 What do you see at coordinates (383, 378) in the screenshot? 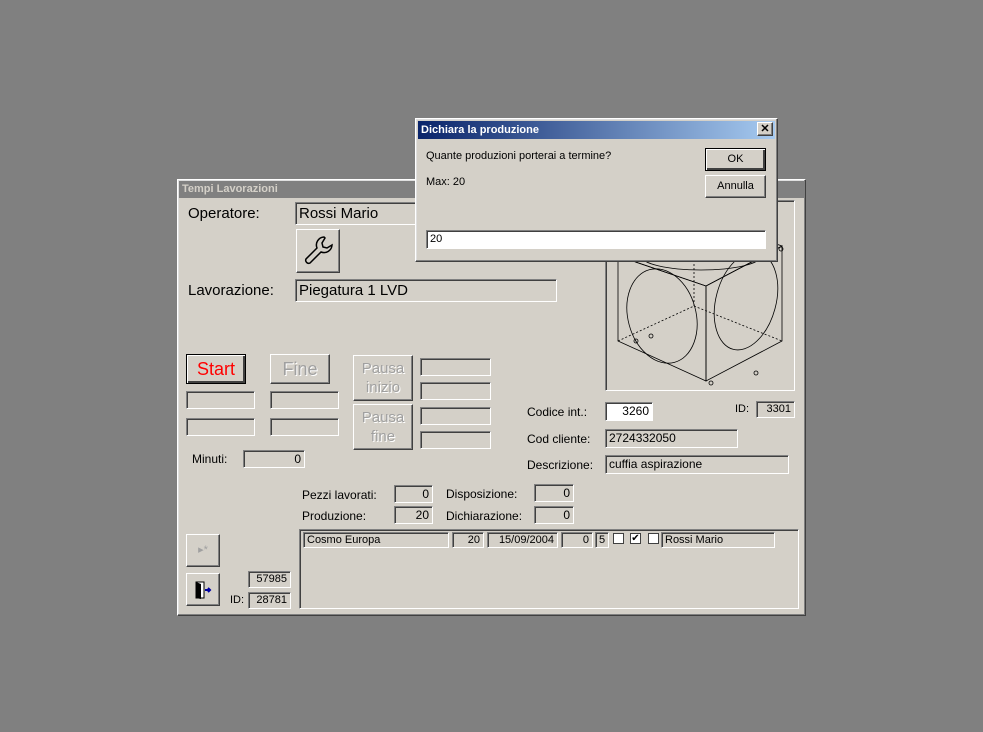
I see `pausa-inizio-button: Pausa inizio` at bounding box center [383, 378].